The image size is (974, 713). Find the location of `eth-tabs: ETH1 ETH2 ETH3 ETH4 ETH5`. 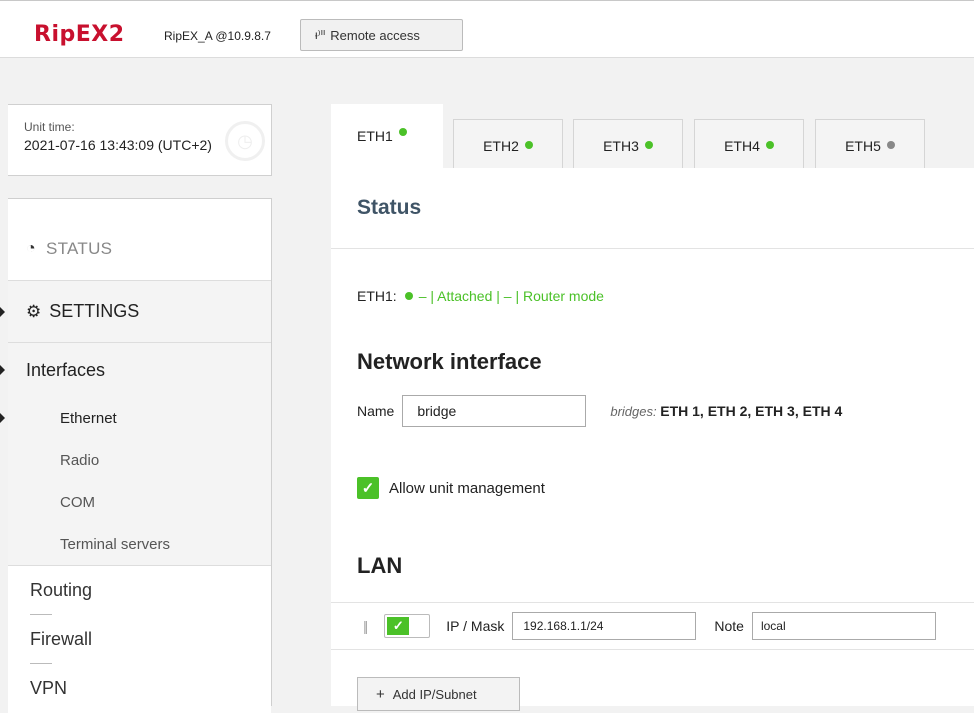

eth-tabs: ETH1 ETH2 ETH3 ETH4 ETH5 is located at coordinates (652, 136).